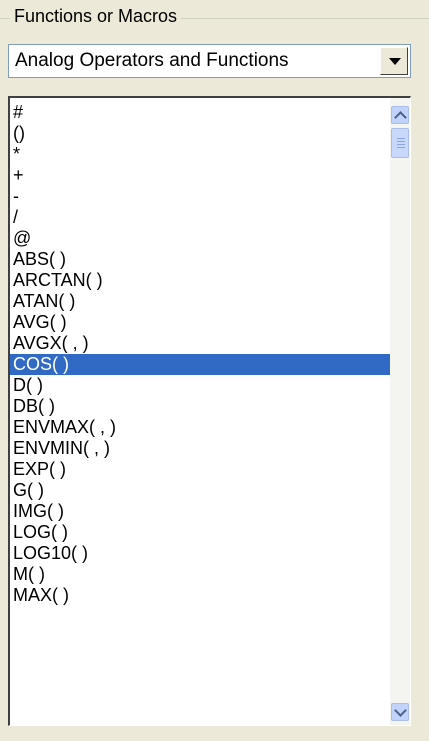 The image size is (429, 741). I want to click on list-item: IMG( ), so click(200, 511).